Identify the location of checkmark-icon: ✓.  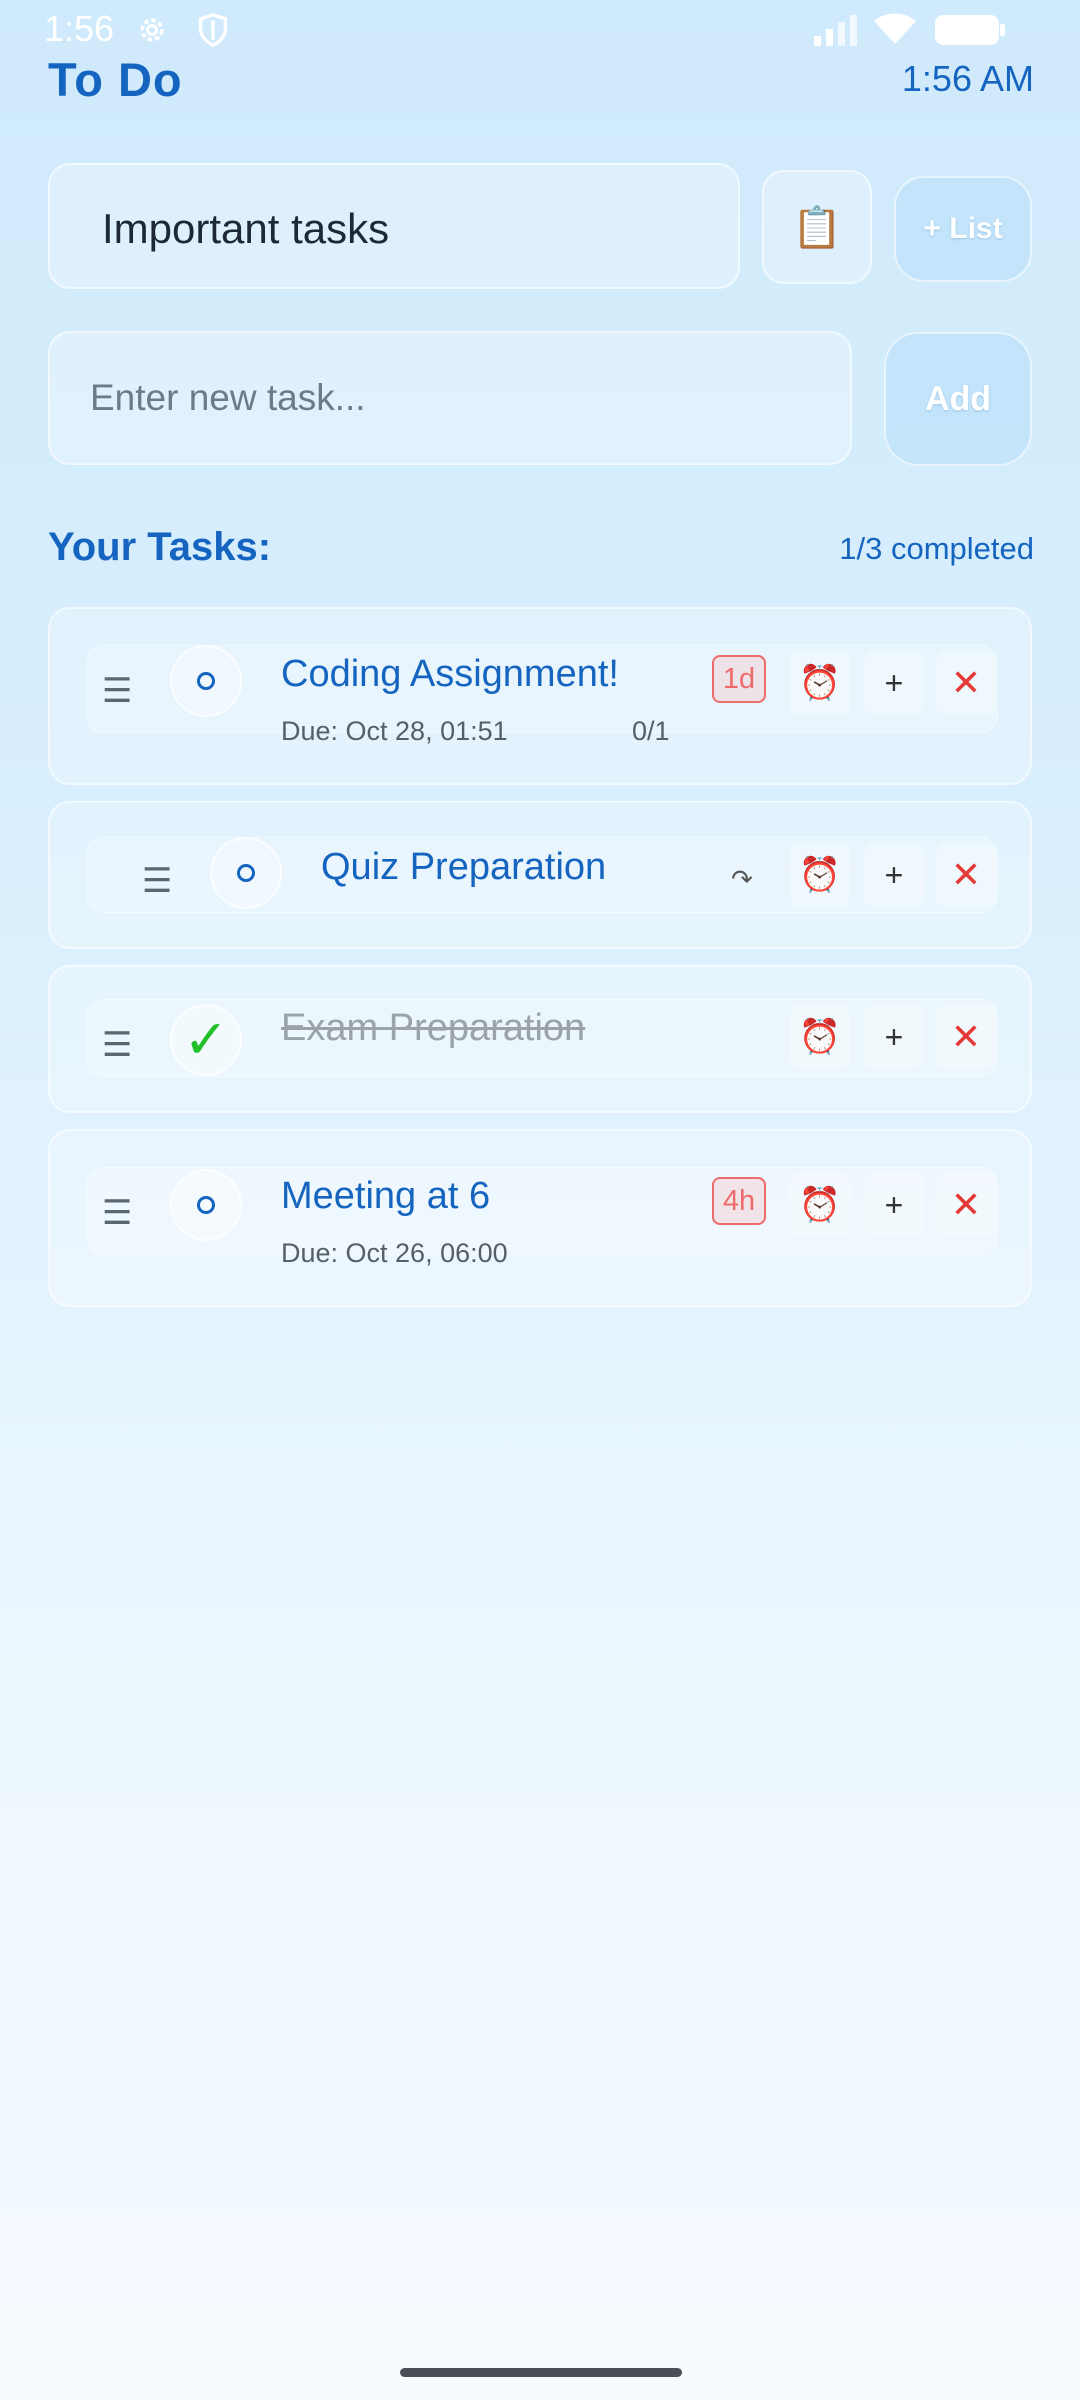
(206, 1040).